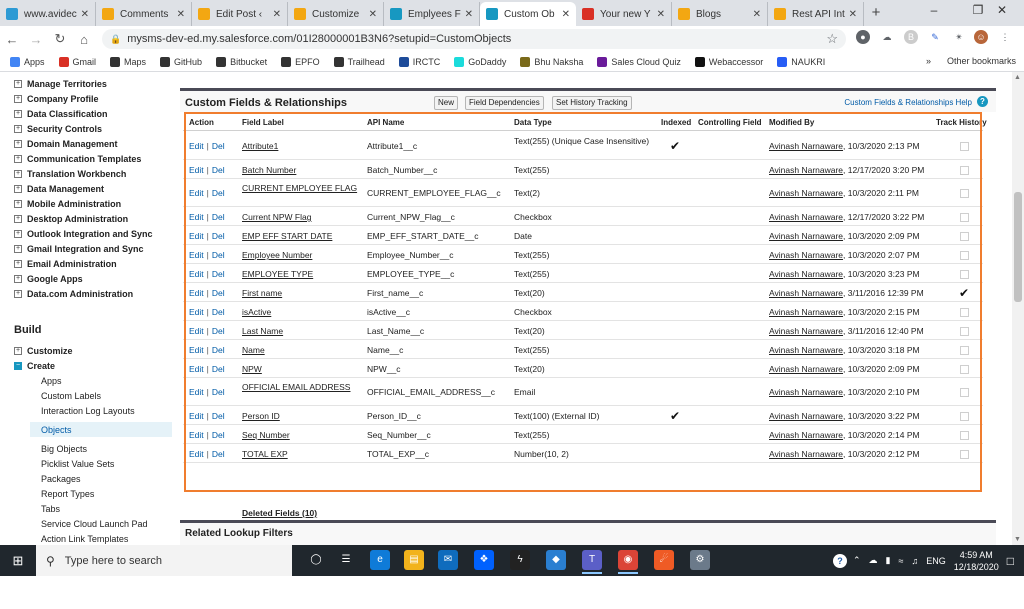  What do you see at coordinates (59, 188) in the screenshot?
I see `sidebar-item: + Data Management` at bounding box center [59, 188].